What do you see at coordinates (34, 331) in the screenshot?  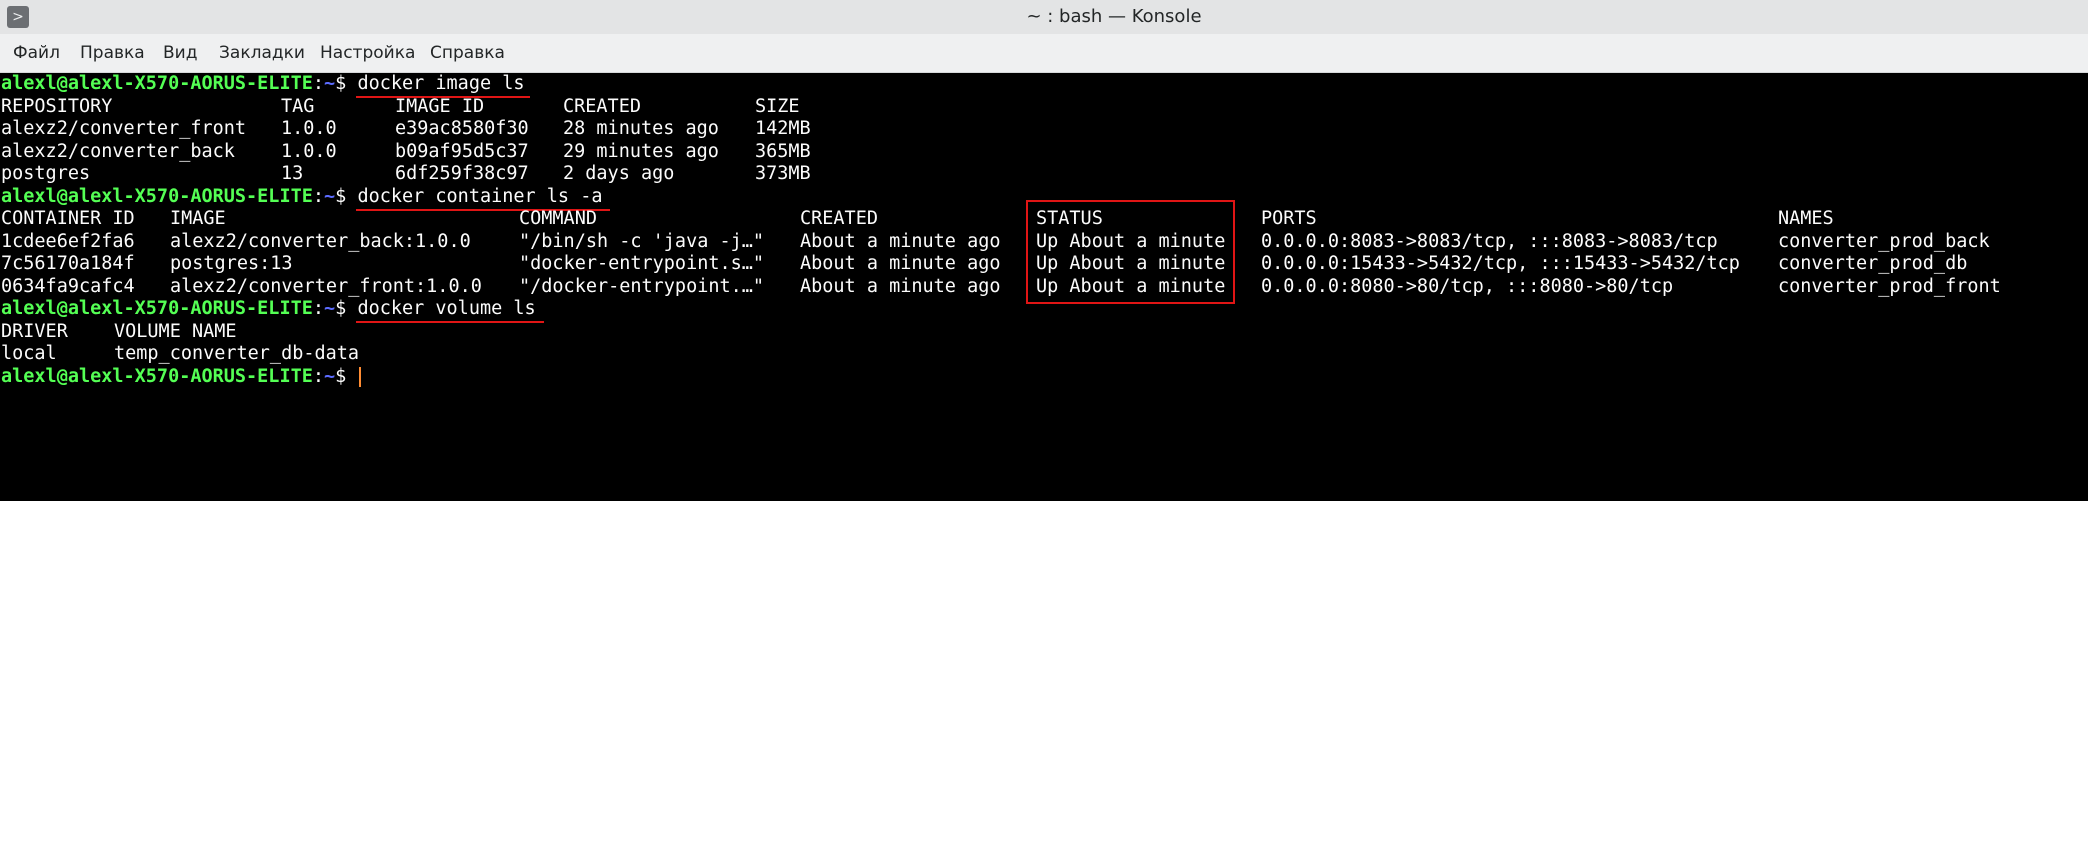 I see `column-header: DRIVER` at bounding box center [34, 331].